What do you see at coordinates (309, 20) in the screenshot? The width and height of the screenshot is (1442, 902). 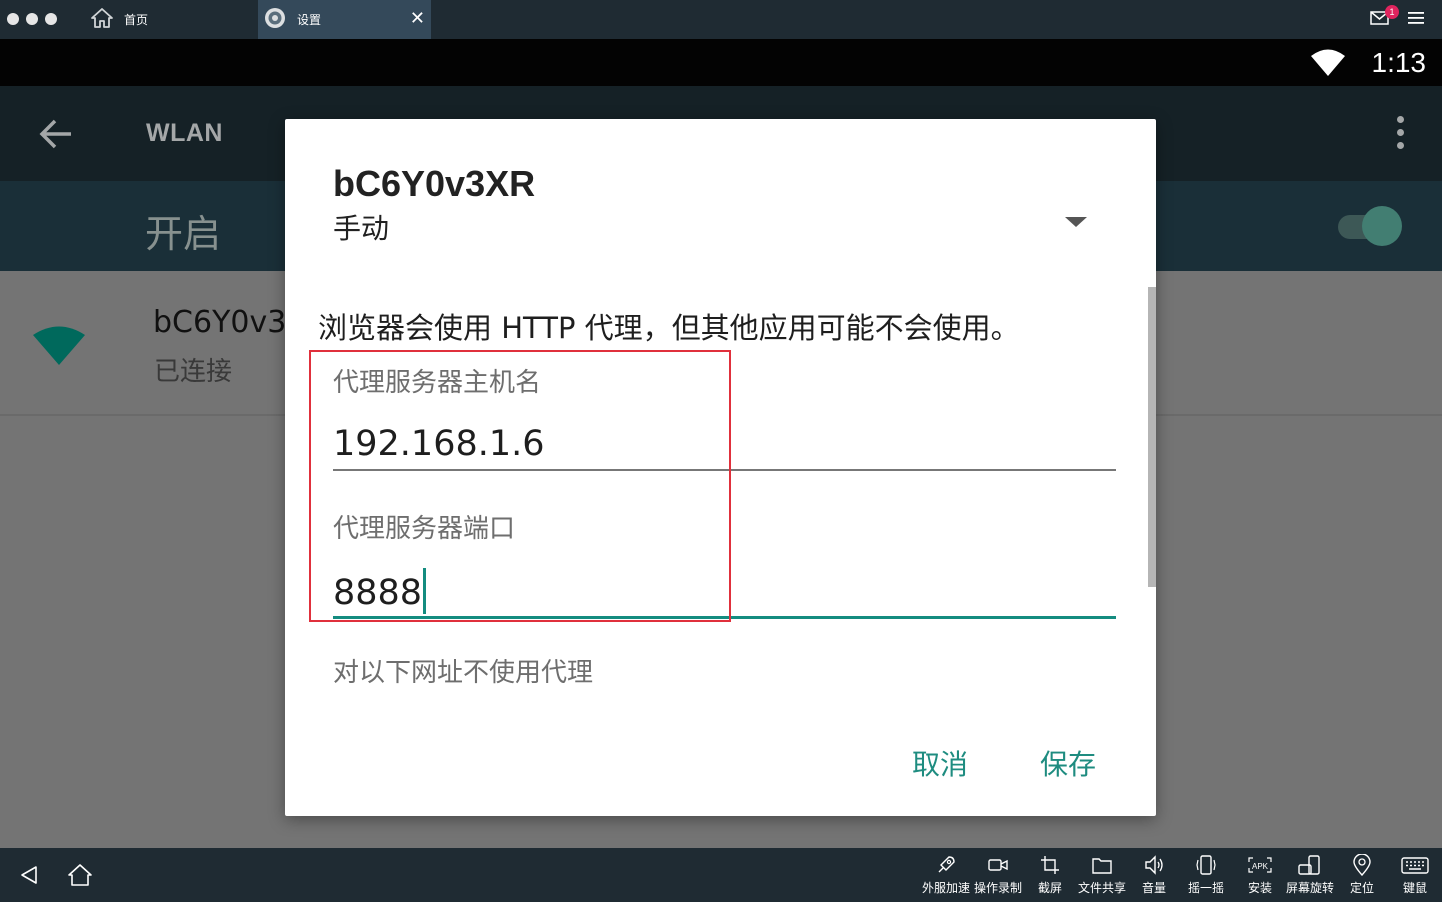 I see `tab-settings-label: 设置` at bounding box center [309, 20].